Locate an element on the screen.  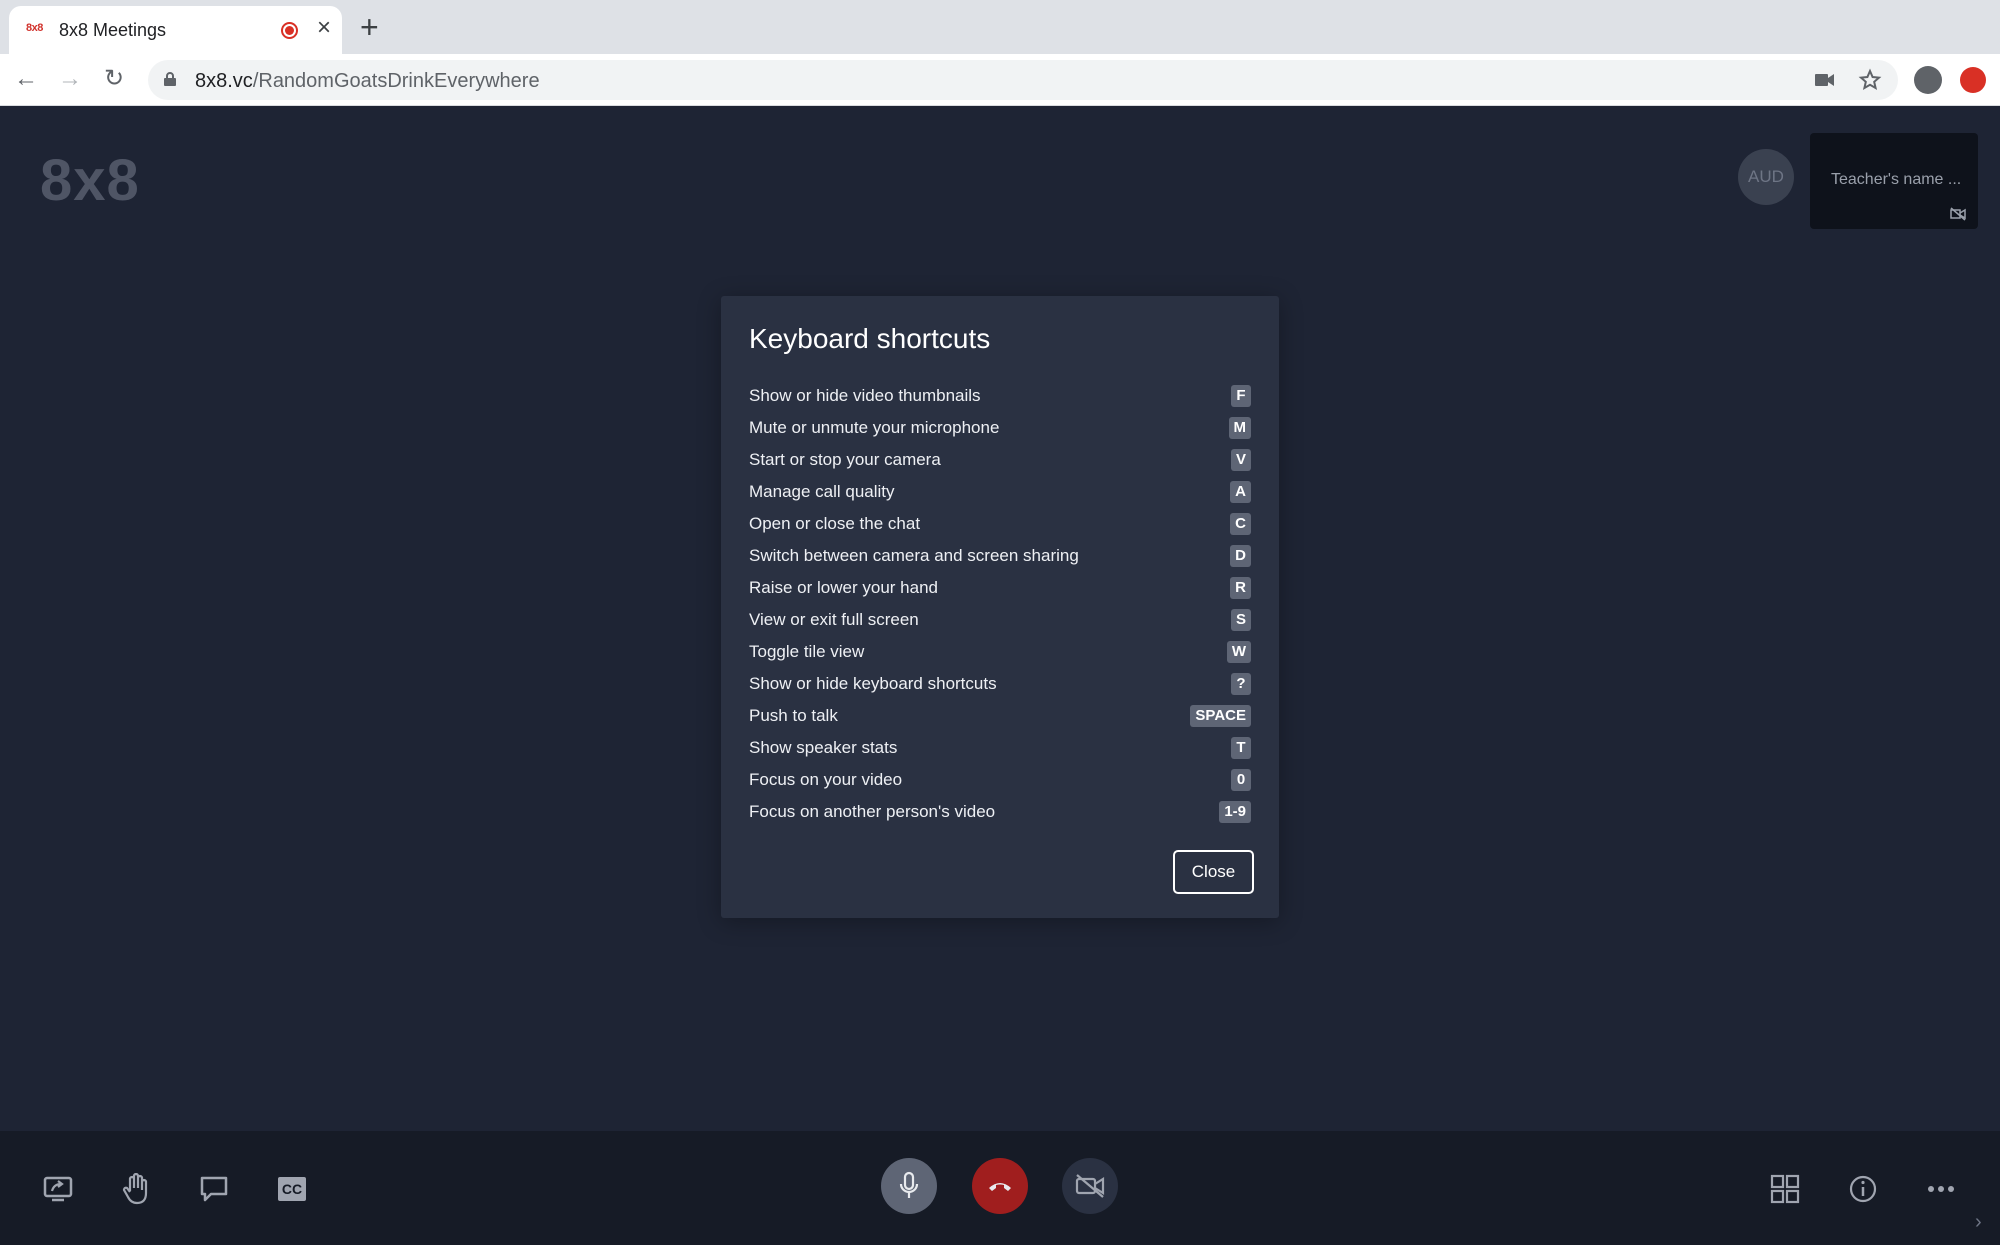
cc-icon: CC is located at coordinates (292, 1189).